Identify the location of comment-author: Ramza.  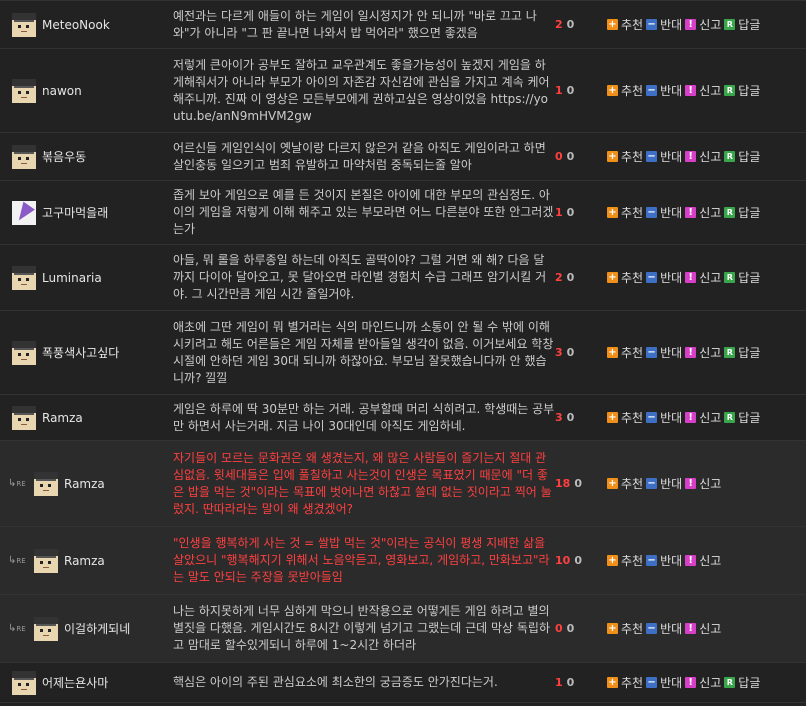
(86, 417).